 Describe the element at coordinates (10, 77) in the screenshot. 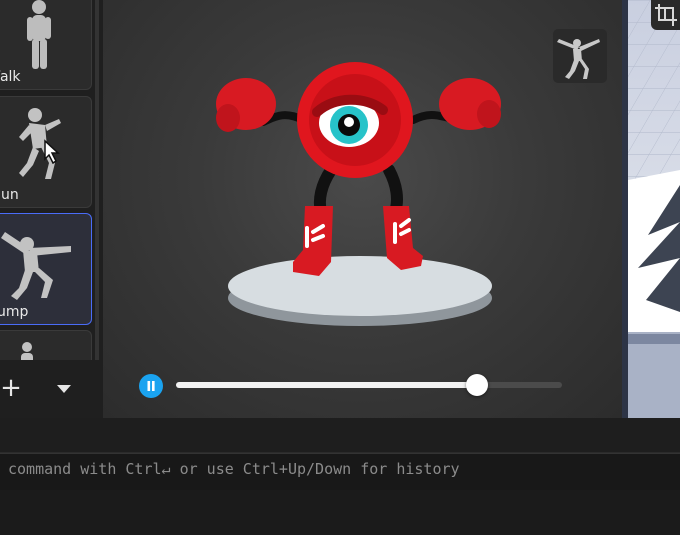

I see `animation-label-walk: Walk` at that location.